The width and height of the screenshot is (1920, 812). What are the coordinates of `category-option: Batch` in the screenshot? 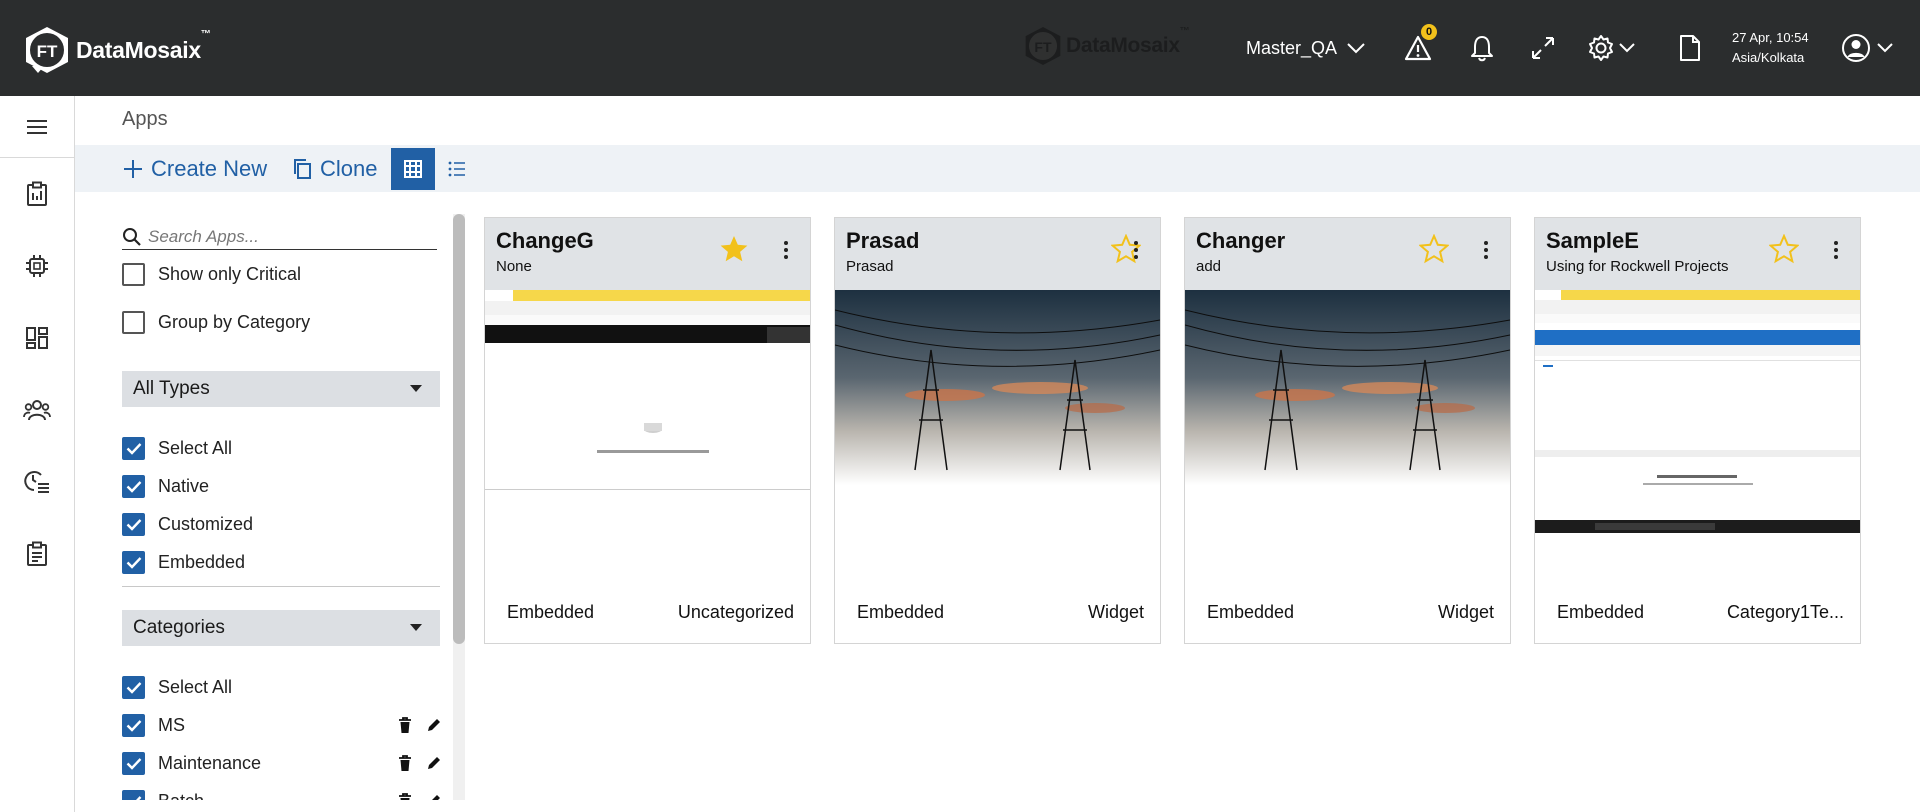 It's located at (282, 794).